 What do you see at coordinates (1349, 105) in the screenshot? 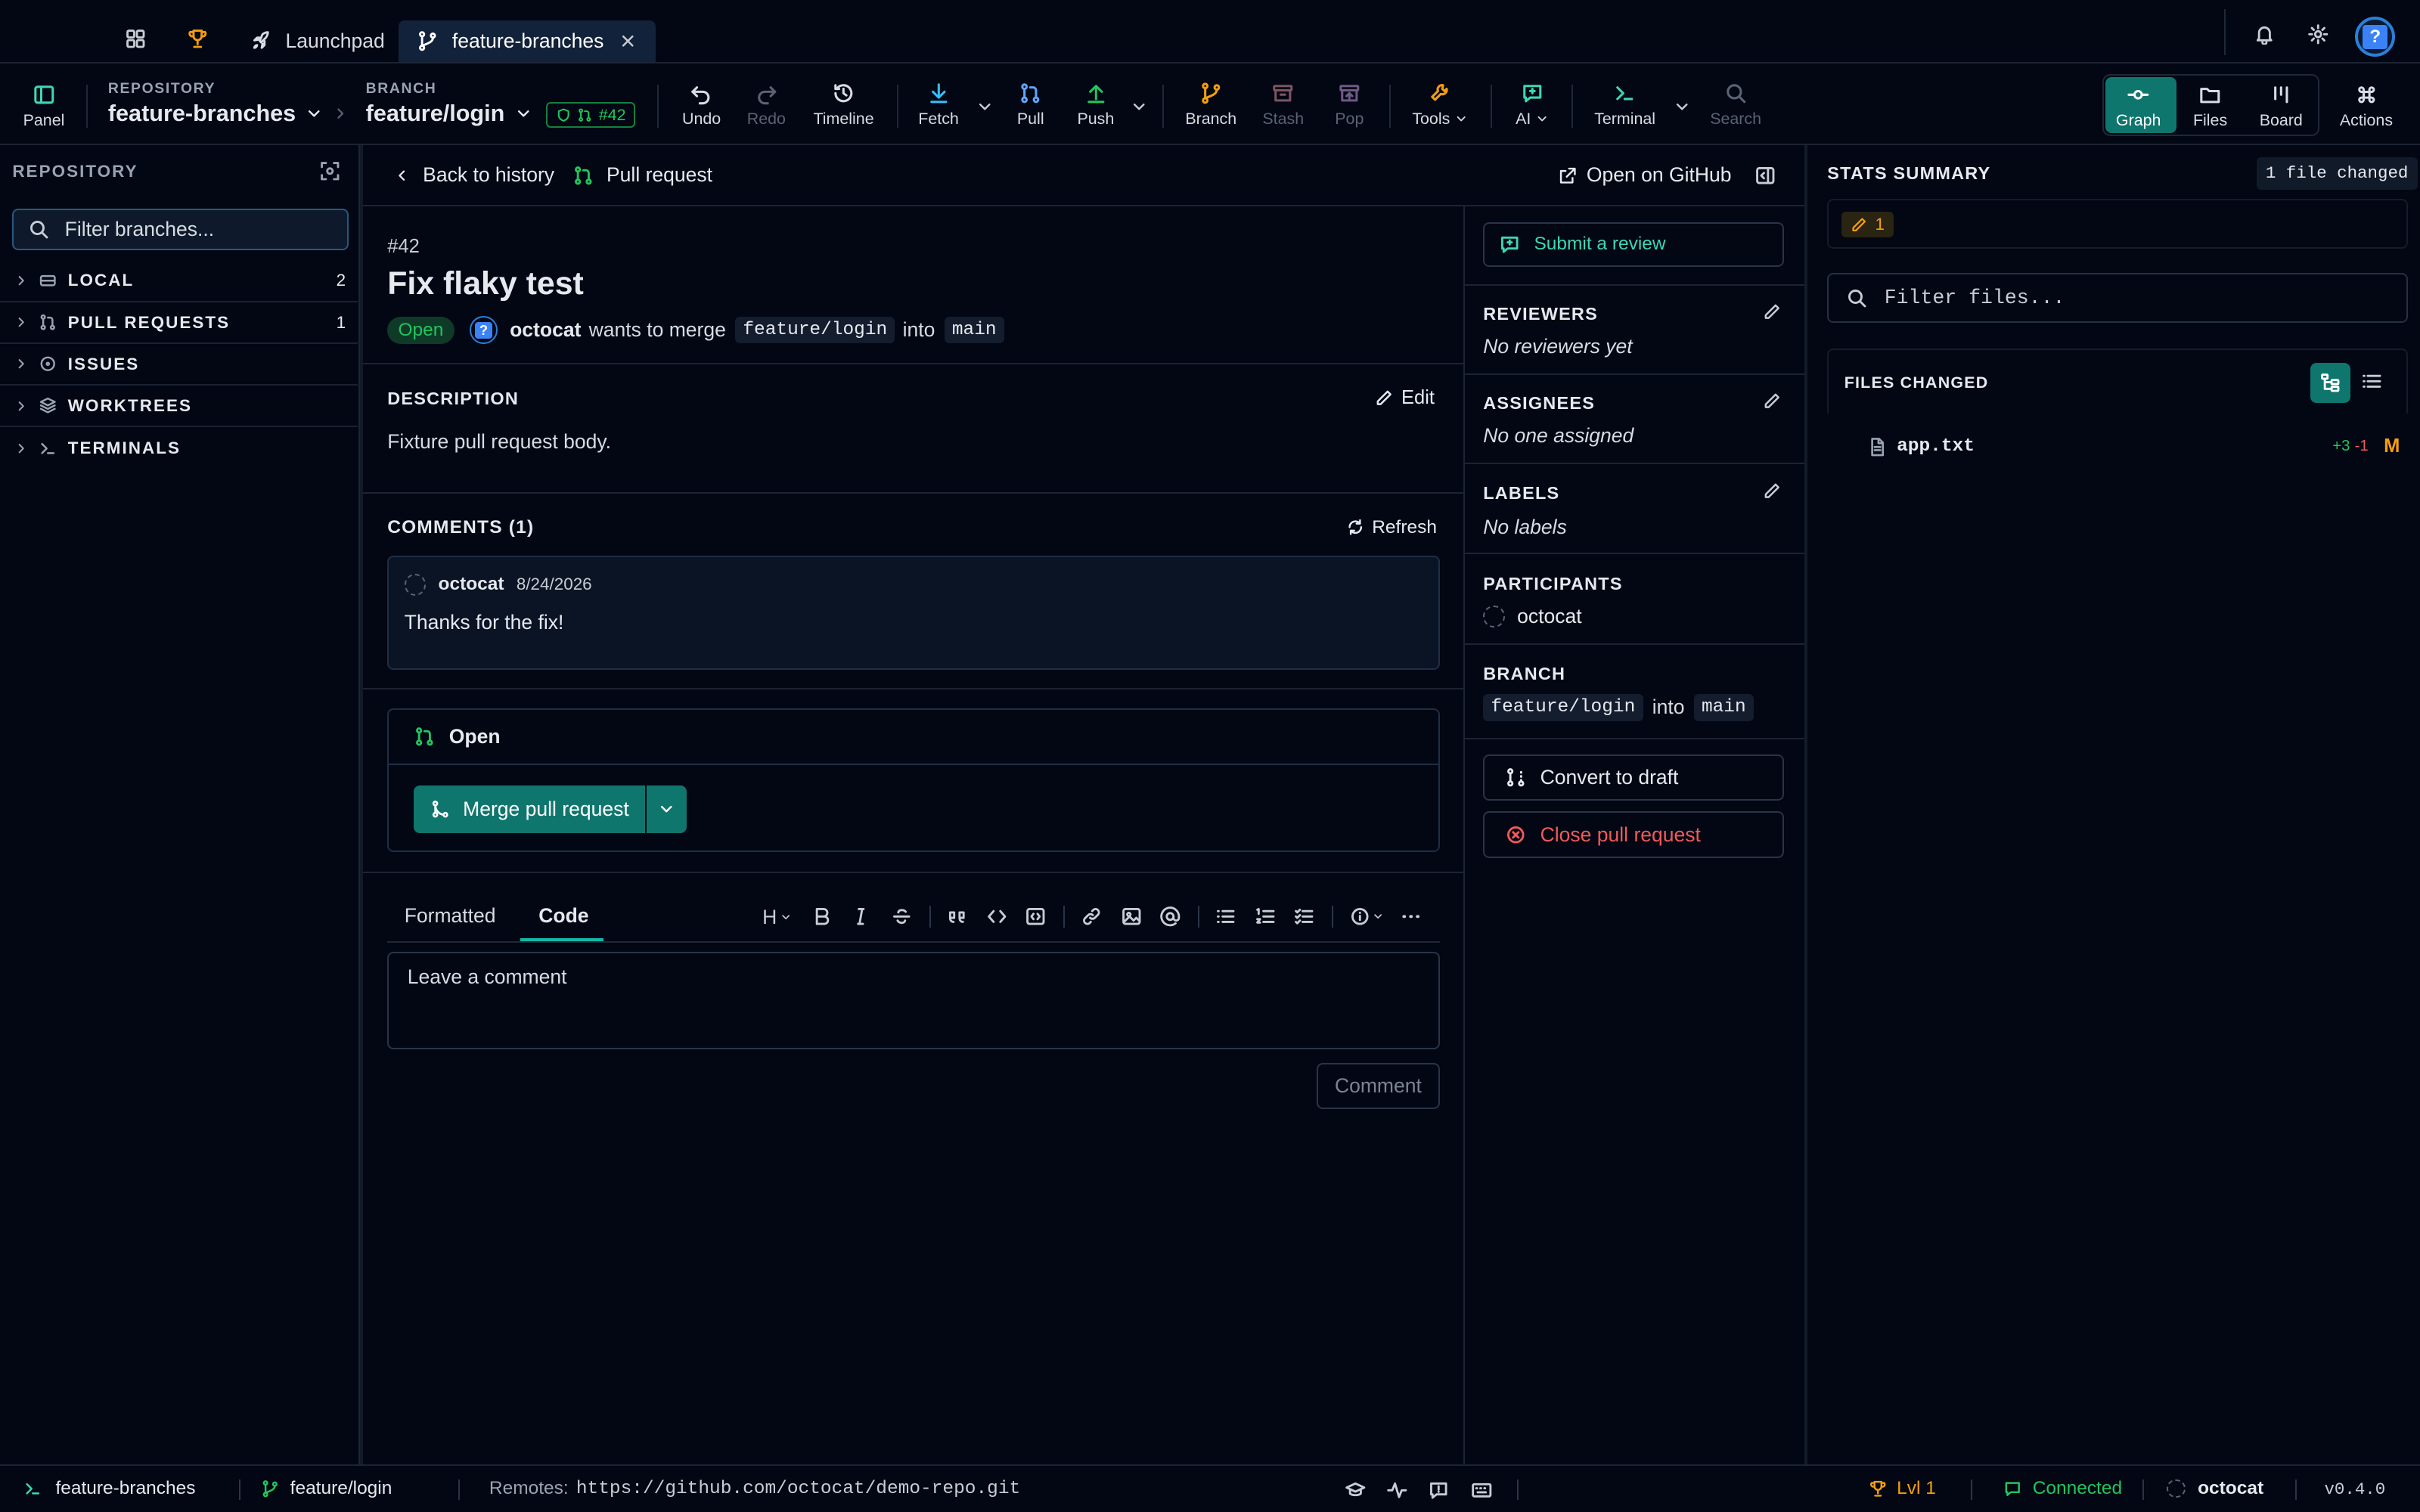
I see `pop-button: Pop` at bounding box center [1349, 105].